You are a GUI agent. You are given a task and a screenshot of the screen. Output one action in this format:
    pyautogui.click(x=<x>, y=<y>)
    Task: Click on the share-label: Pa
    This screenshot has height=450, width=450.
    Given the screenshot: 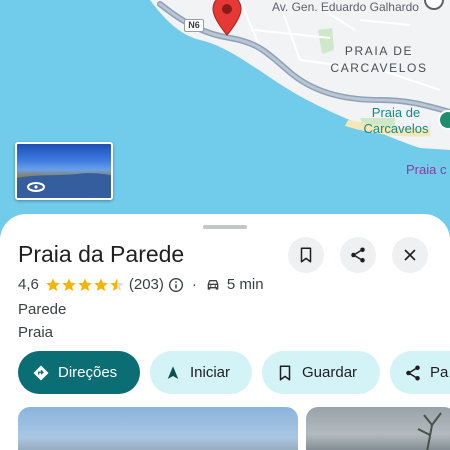 What is the action you would take?
    pyautogui.click(x=439, y=372)
    